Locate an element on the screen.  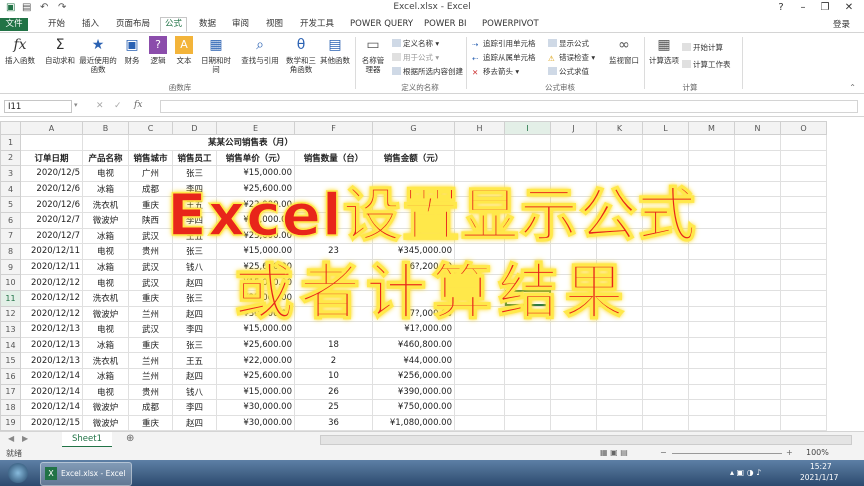
tab-powerpivot: POWERPIVOT is located at coordinates (510, 24).